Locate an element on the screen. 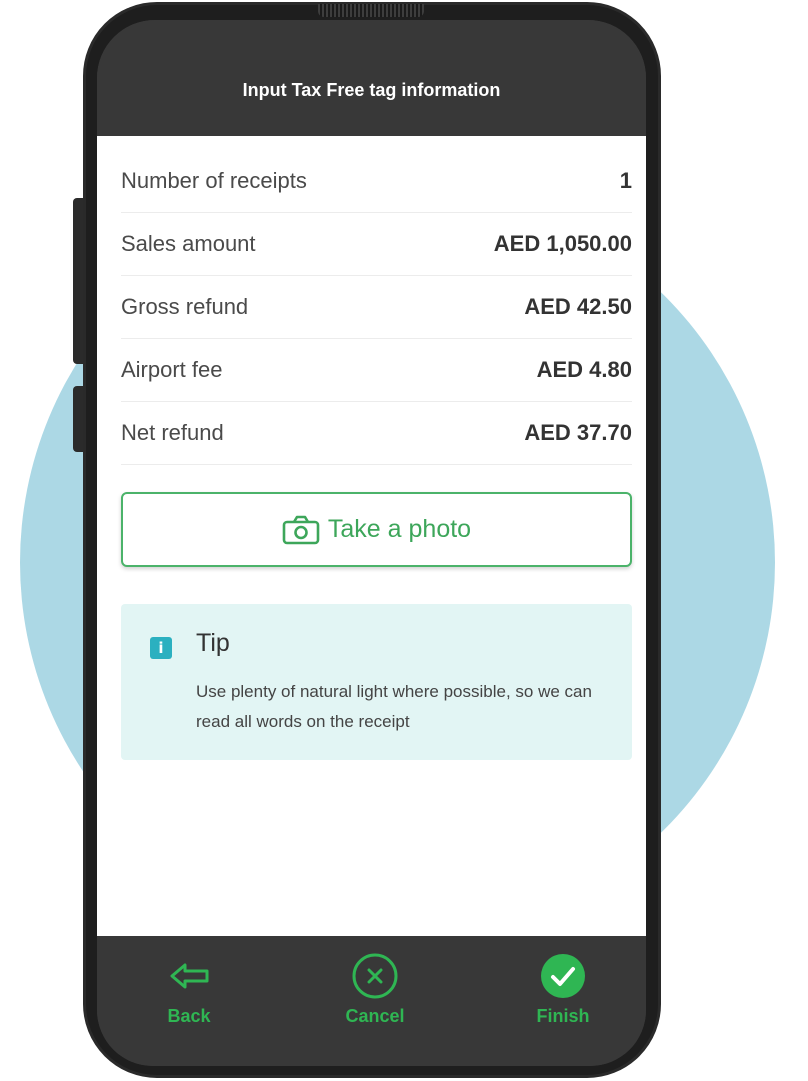 Image resolution: width=808 pixels, height=1081 pixels. summary-row-sales-amount: Sales amount AED 1,050.00 is located at coordinates (376, 244).